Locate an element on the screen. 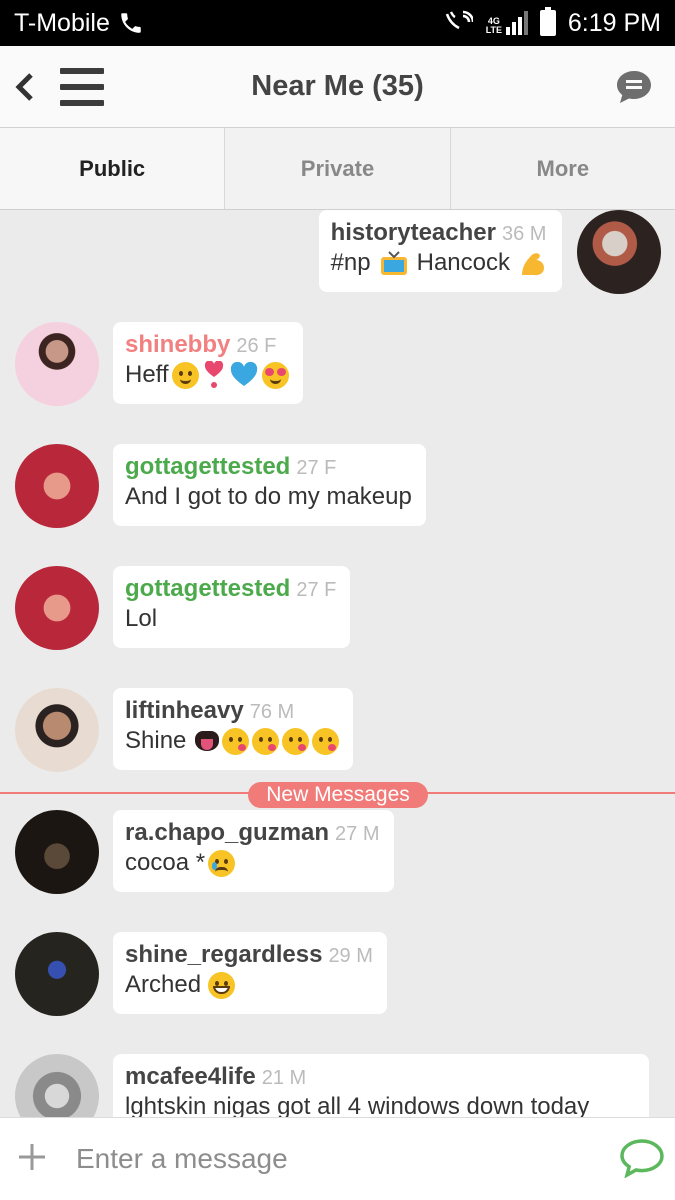  tab-more: More is located at coordinates (563, 168).